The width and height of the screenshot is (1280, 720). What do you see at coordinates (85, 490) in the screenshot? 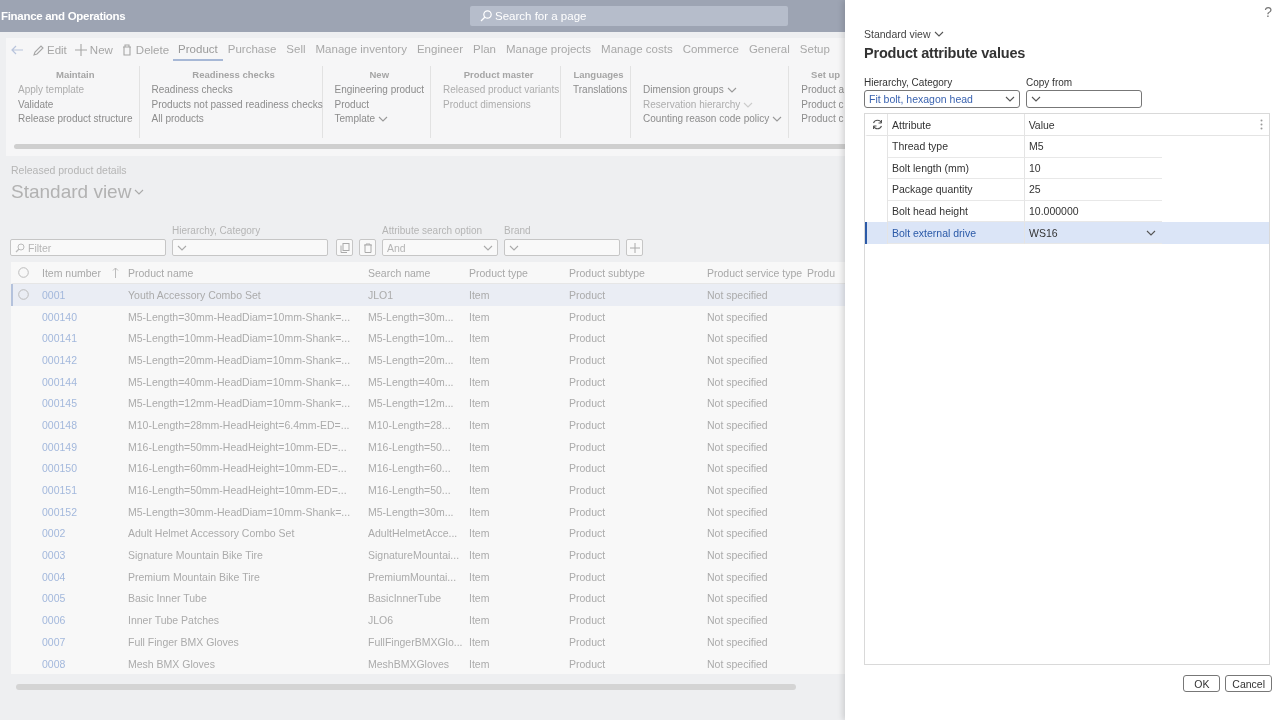
I see `item-link: 000151` at bounding box center [85, 490].